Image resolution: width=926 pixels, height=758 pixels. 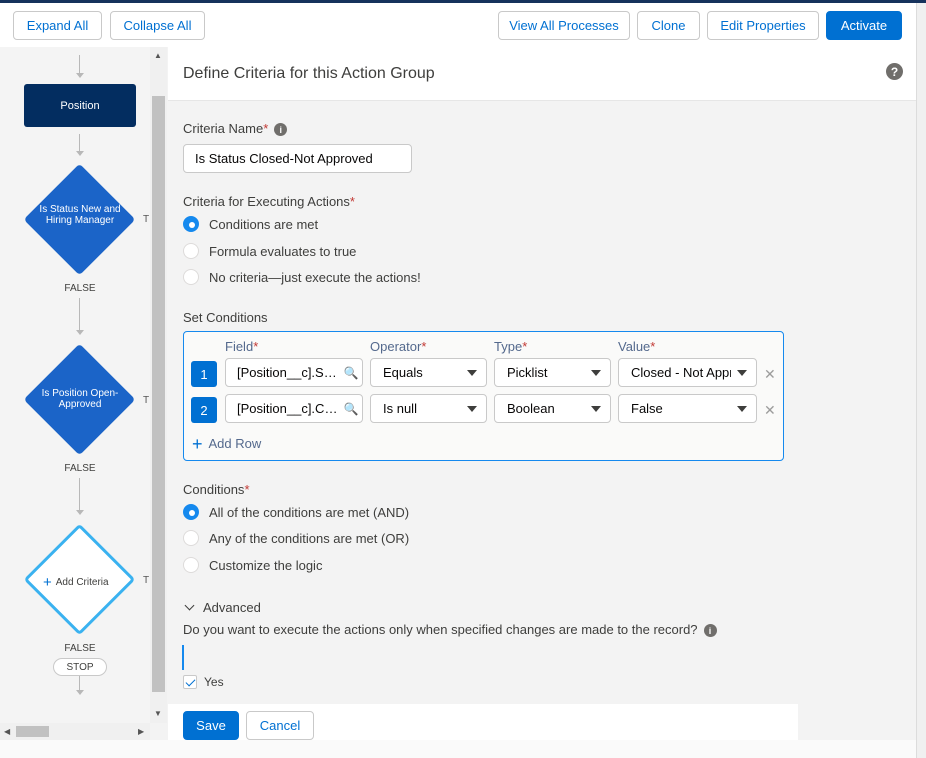 What do you see at coordinates (80, 399) in the screenshot?
I see `criteria-node-2-label: Is Position Open-Approved` at bounding box center [80, 399].